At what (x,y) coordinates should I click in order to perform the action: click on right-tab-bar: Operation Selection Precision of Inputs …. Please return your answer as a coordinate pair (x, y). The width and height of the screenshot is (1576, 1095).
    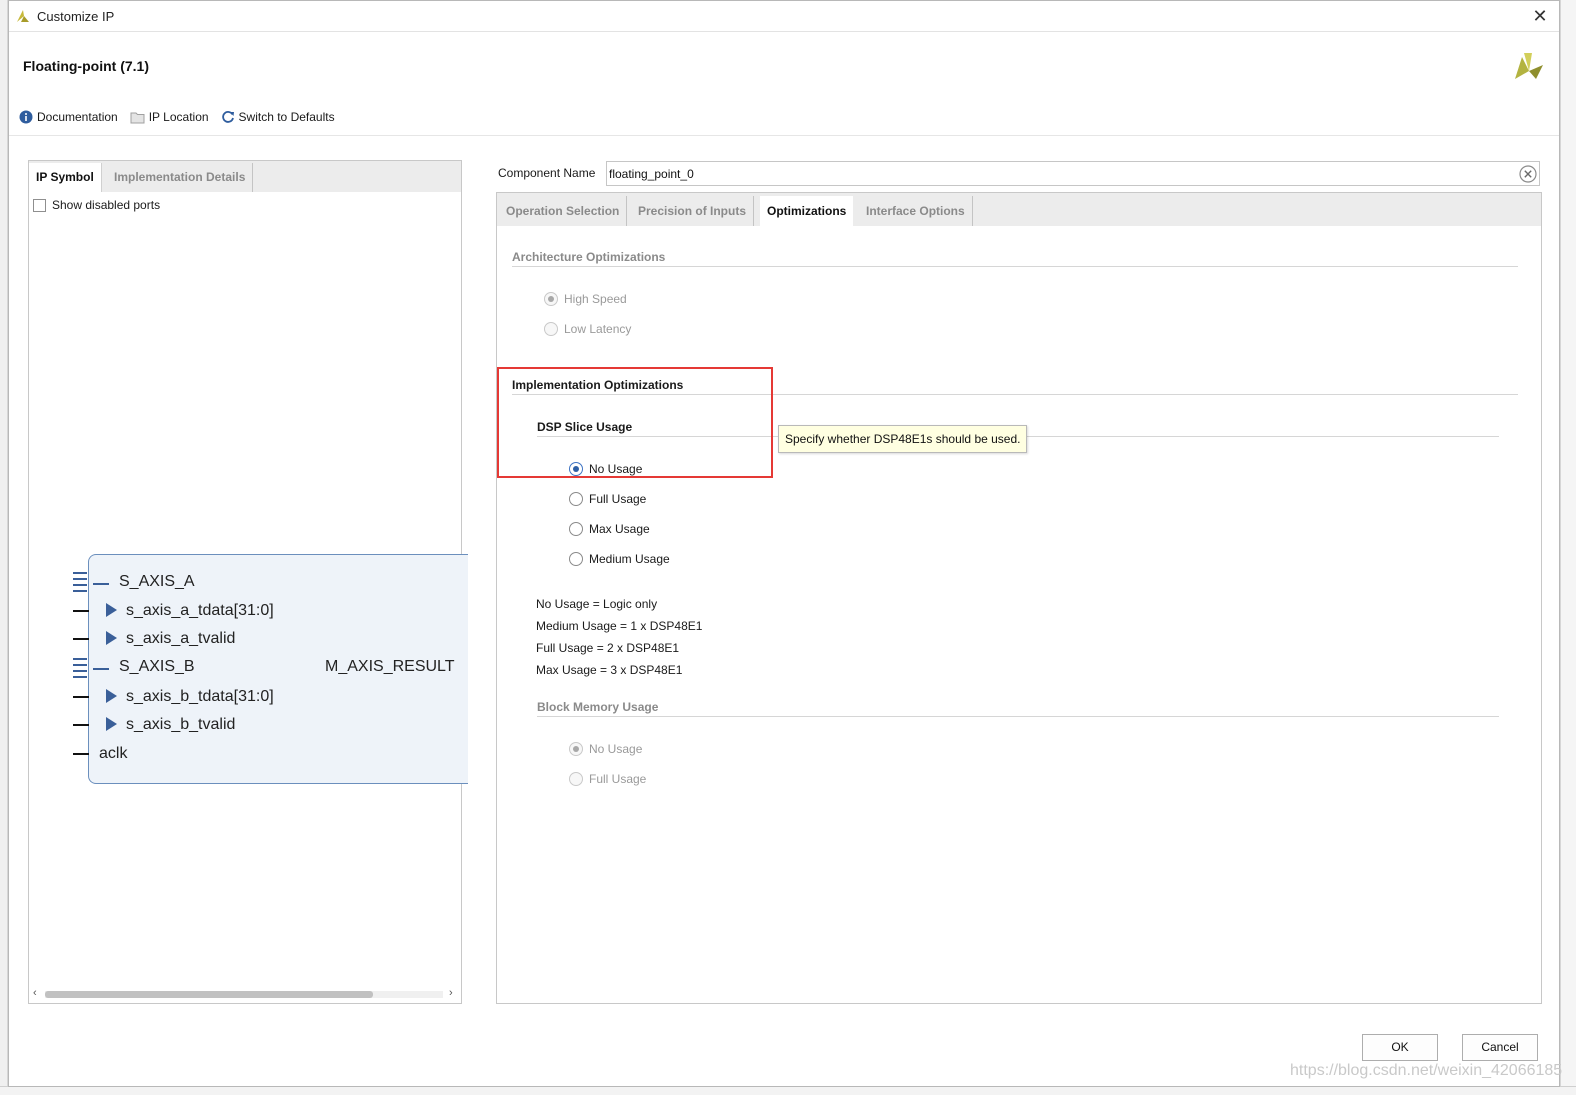
    Looking at the image, I should click on (1019, 209).